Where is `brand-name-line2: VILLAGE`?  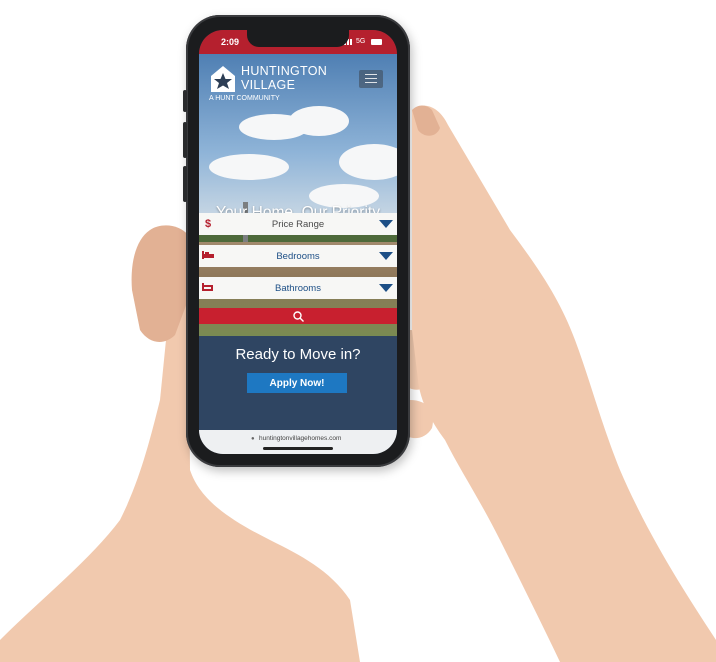 brand-name-line2: VILLAGE is located at coordinates (268, 85).